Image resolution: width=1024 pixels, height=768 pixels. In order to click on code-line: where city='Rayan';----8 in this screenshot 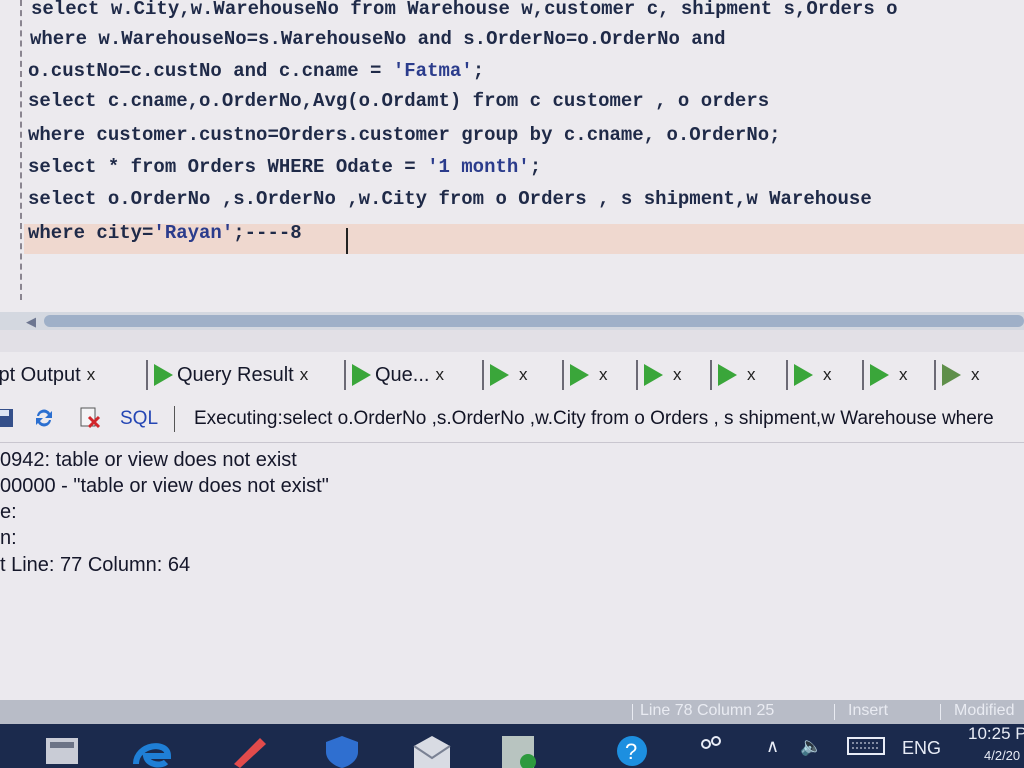, I will do `click(165, 233)`.